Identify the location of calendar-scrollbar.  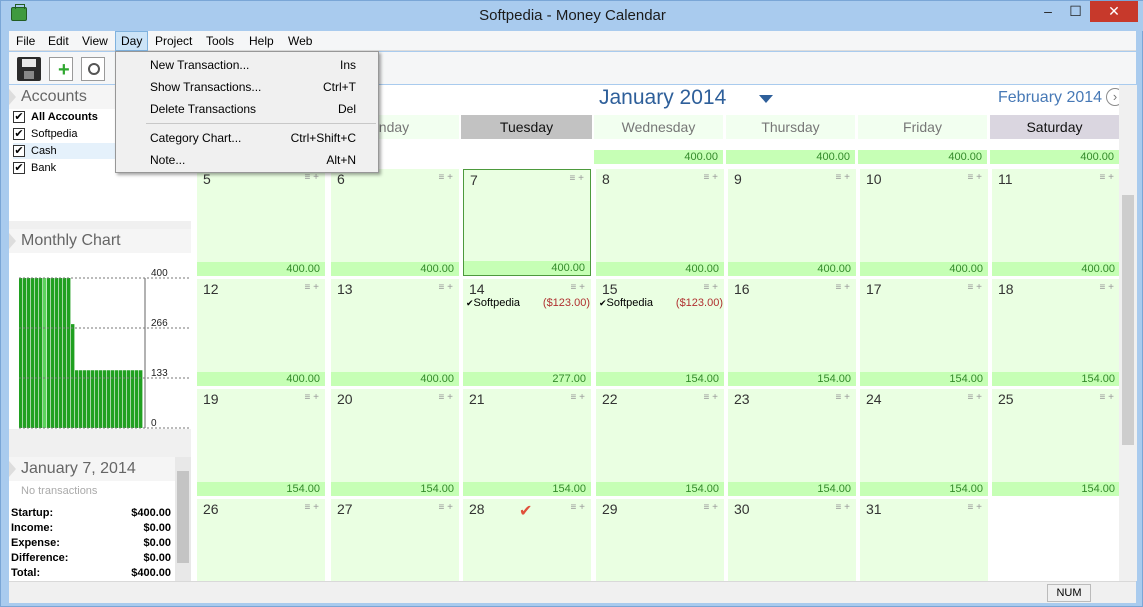
(1128, 333).